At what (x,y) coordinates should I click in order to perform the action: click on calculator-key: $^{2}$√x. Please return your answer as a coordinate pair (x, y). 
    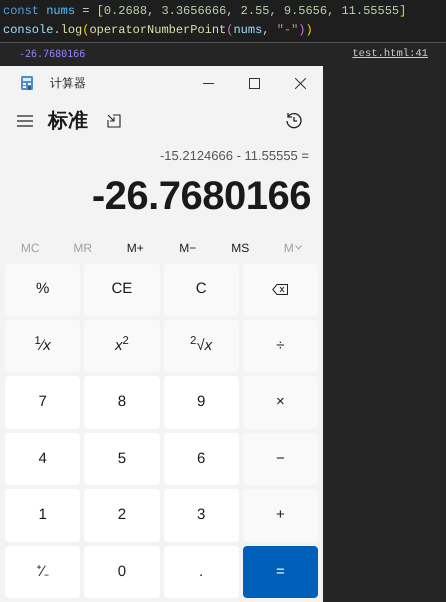
    Looking at the image, I should click on (201, 346).